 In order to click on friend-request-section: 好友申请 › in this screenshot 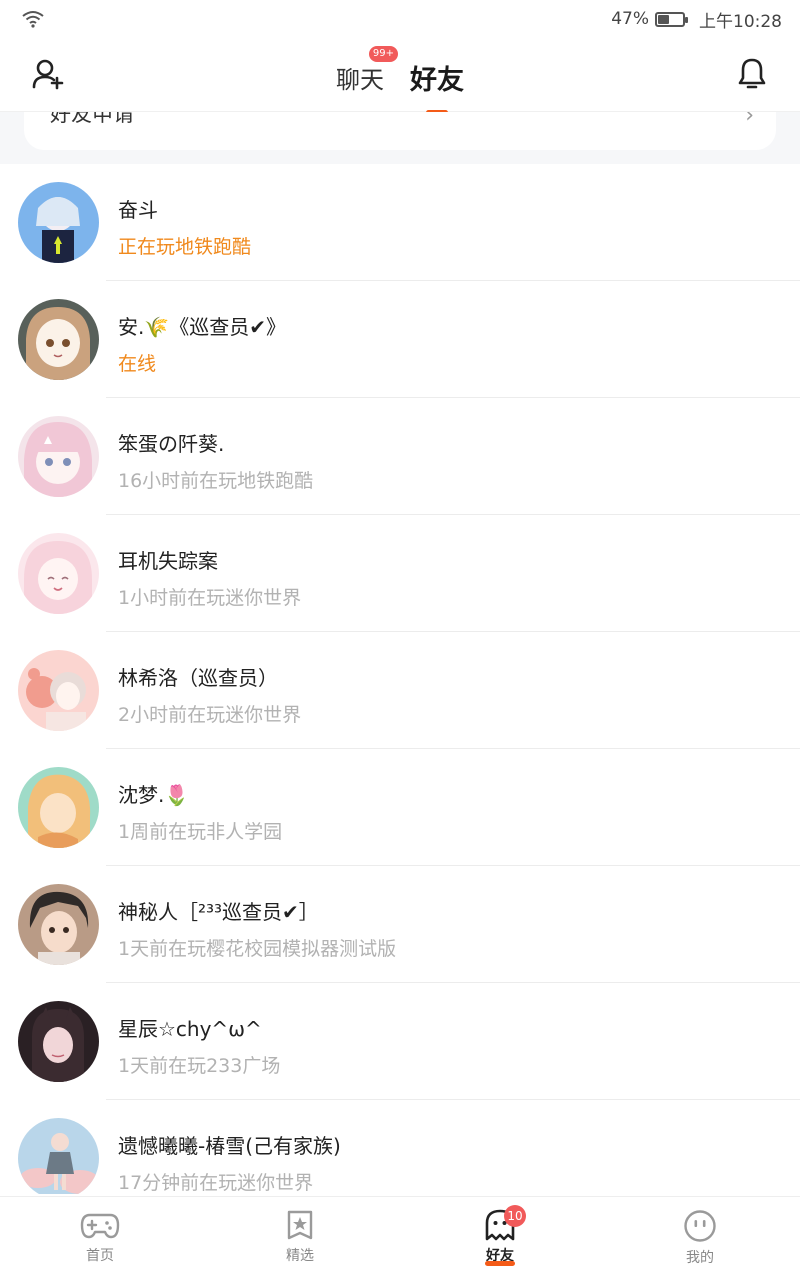, I will do `click(400, 138)`.